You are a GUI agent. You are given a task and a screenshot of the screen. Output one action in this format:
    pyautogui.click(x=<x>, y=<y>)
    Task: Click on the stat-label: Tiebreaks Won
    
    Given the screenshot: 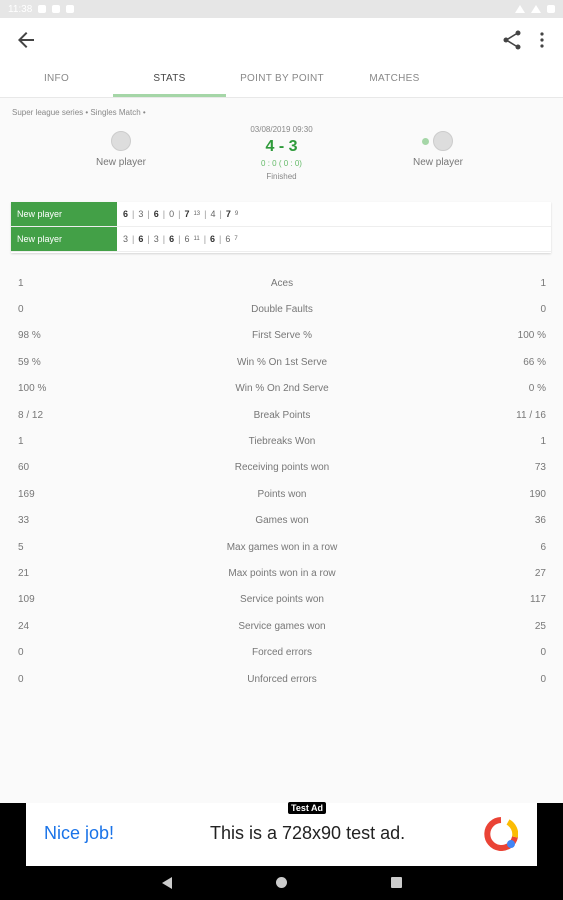 What is the action you would take?
    pyautogui.click(x=282, y=442)
    